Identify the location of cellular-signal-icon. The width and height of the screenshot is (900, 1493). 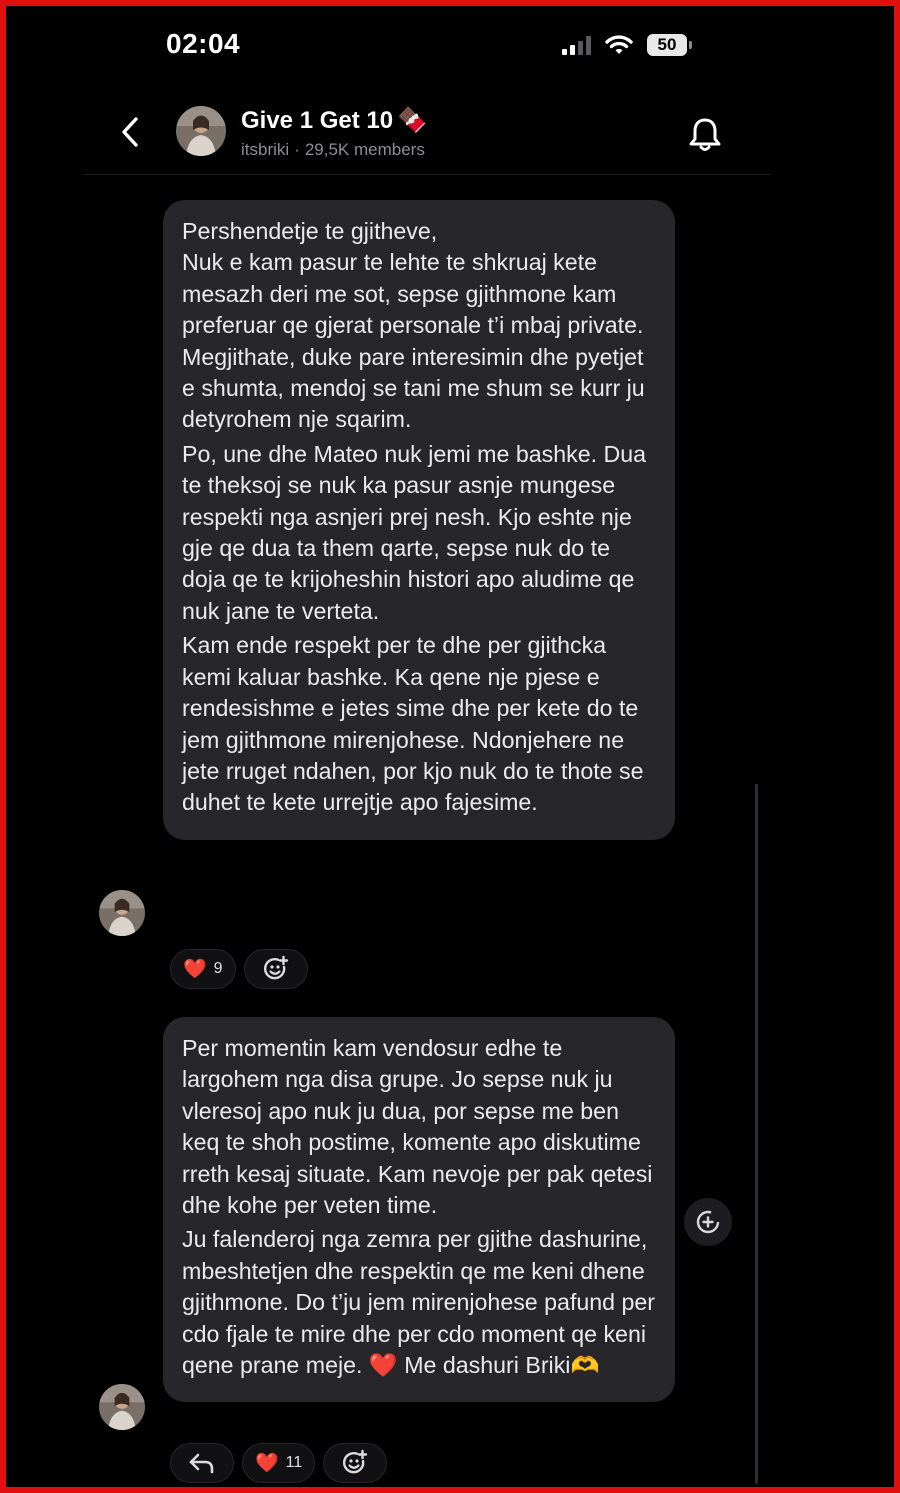
(576, 45).